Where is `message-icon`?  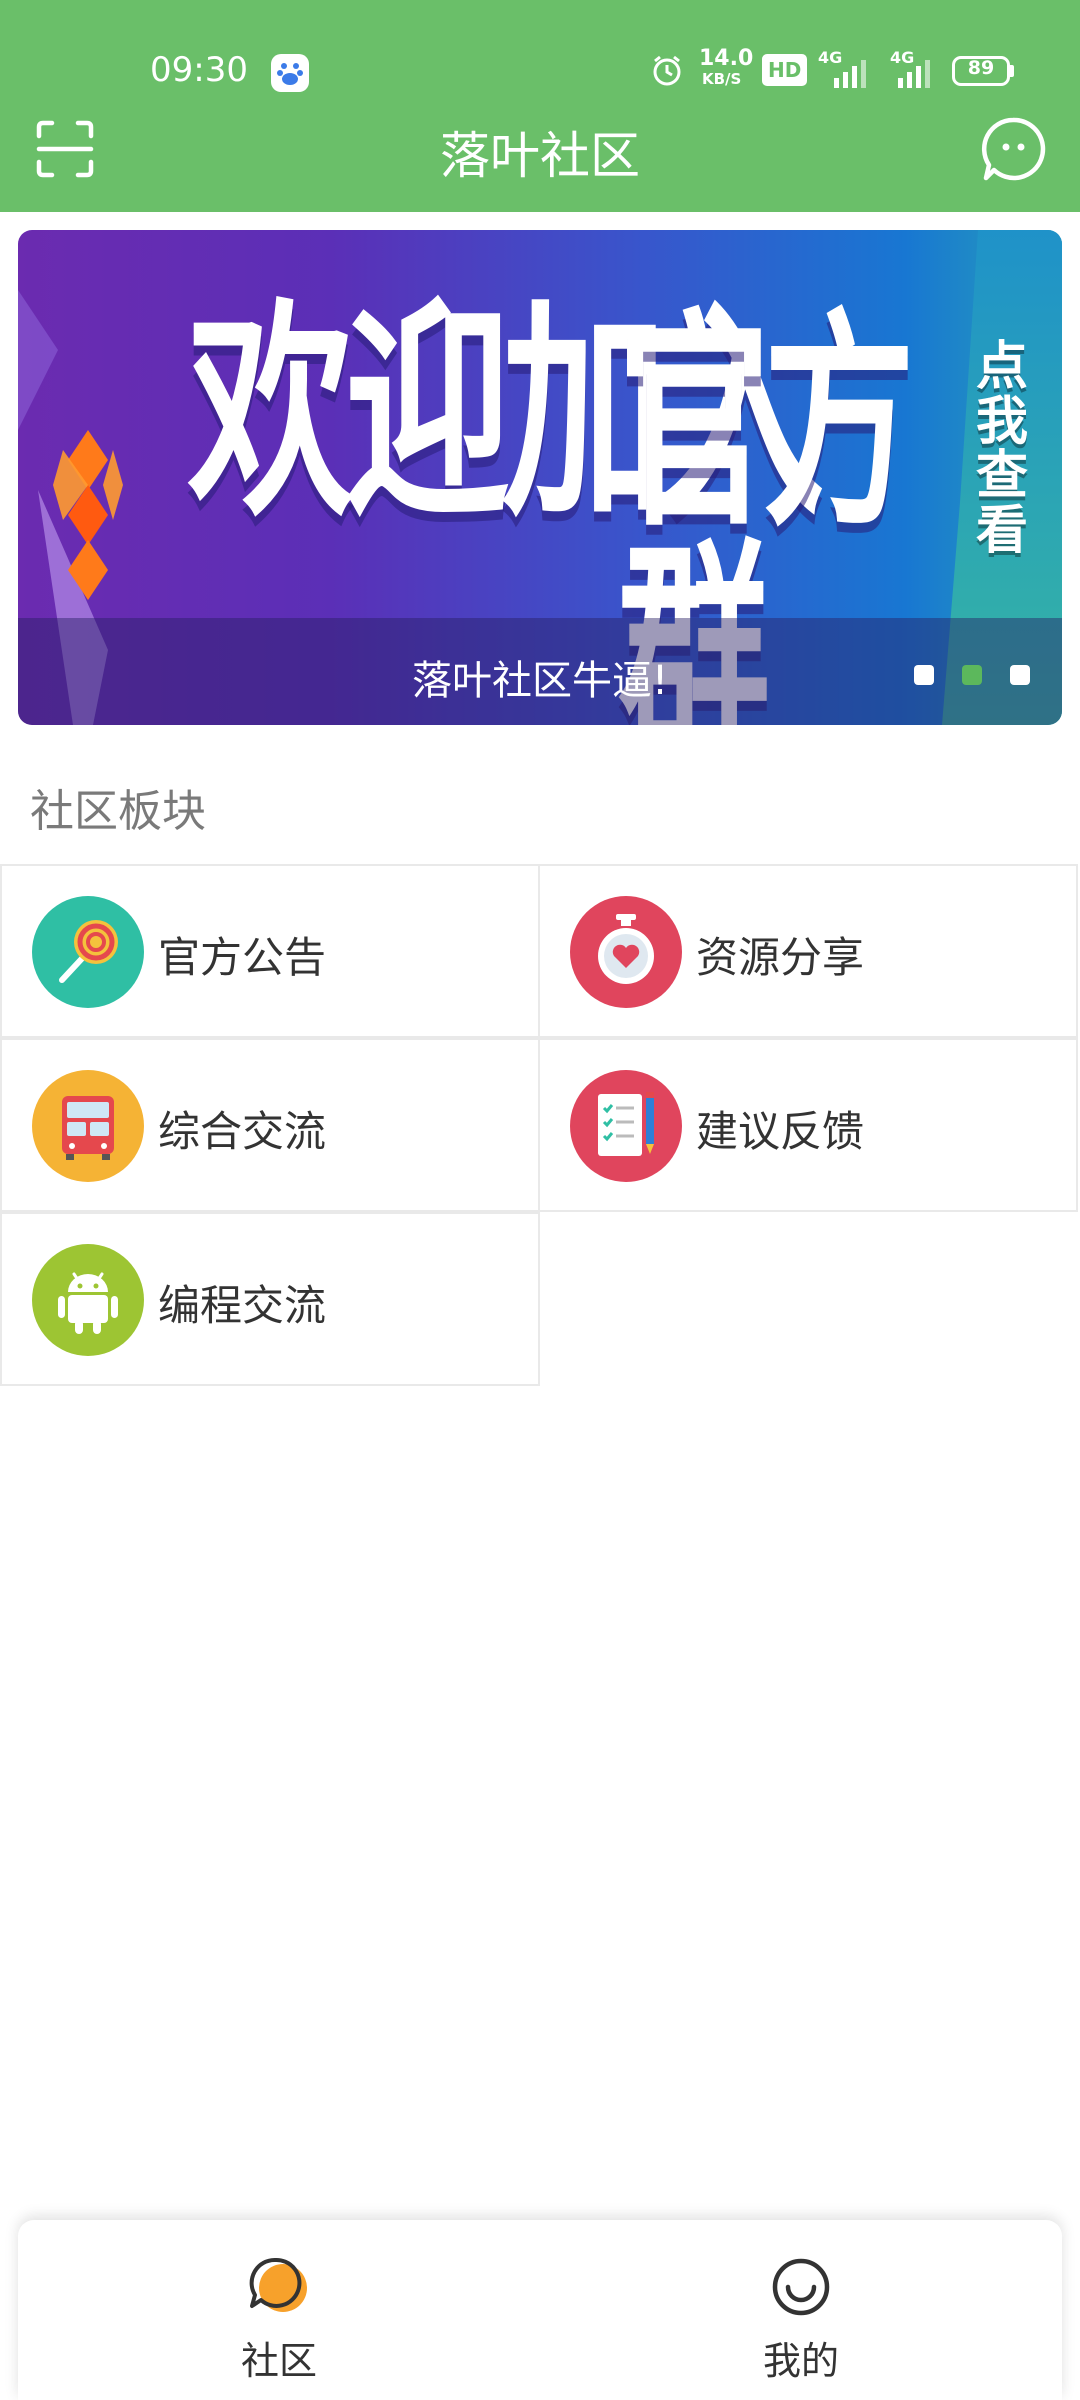
message-icon is located at coordinates (1013, 149).